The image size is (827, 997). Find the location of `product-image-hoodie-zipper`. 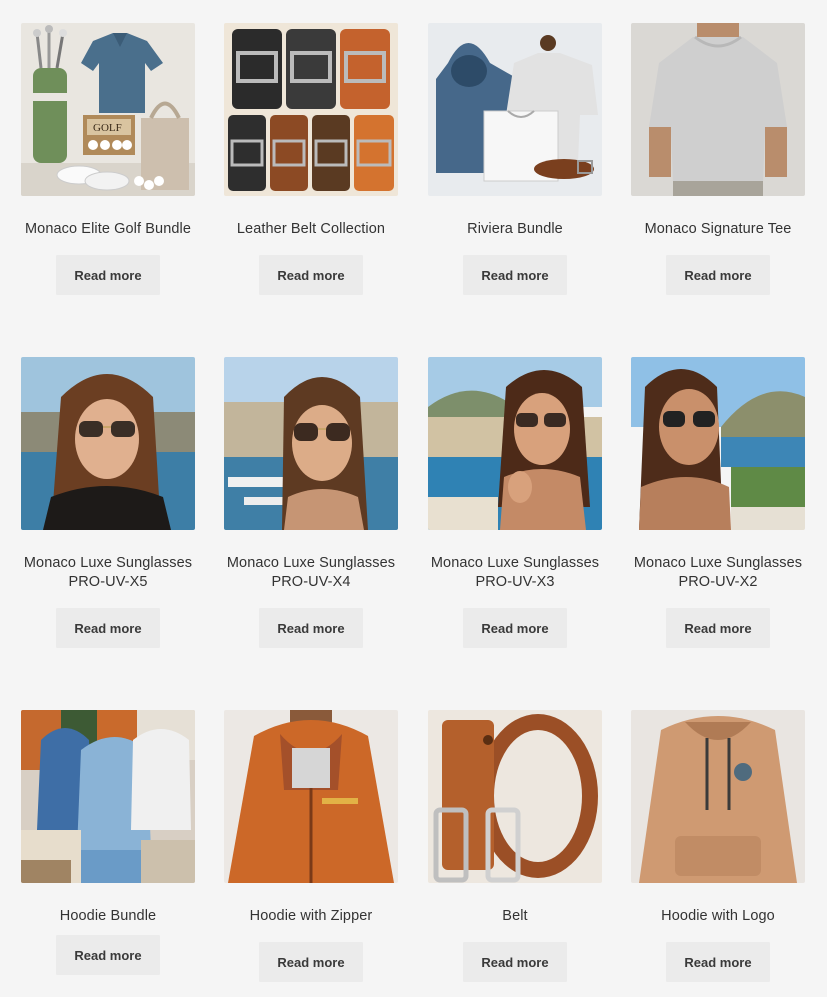

product-image-hoodie-zipper is located at coordinates (311, 796).